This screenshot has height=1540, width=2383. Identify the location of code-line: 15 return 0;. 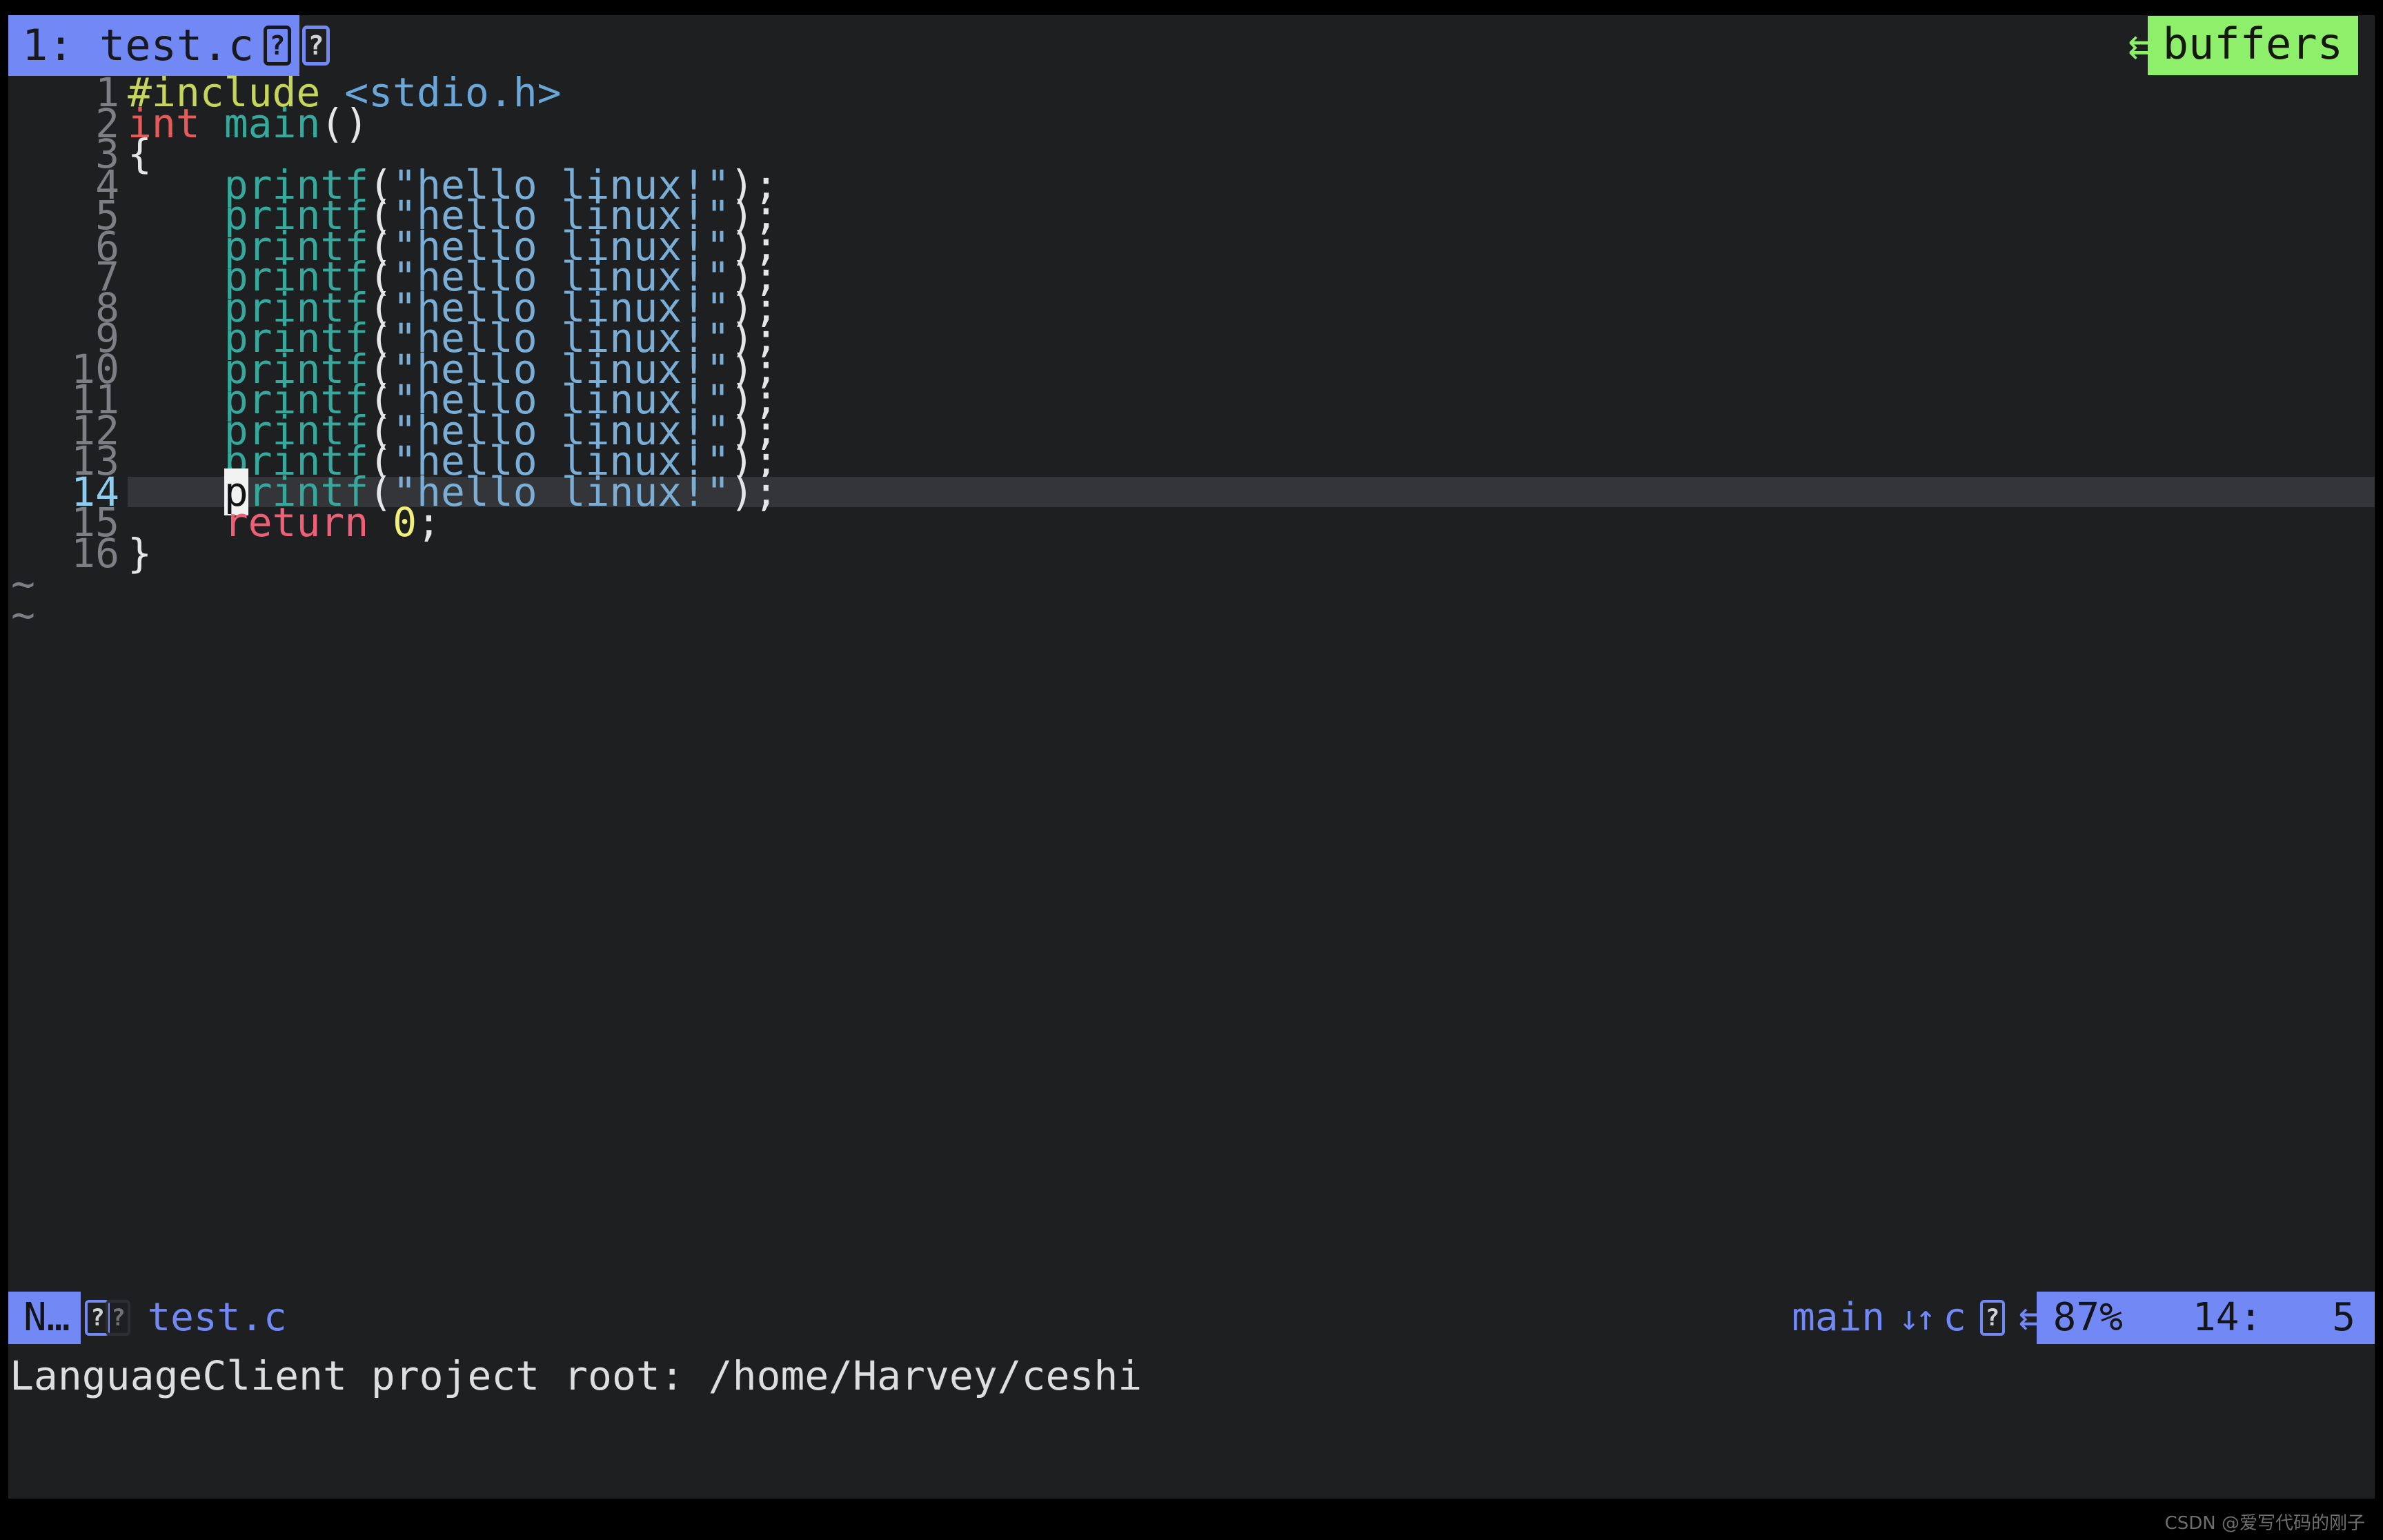
(1191, 522).